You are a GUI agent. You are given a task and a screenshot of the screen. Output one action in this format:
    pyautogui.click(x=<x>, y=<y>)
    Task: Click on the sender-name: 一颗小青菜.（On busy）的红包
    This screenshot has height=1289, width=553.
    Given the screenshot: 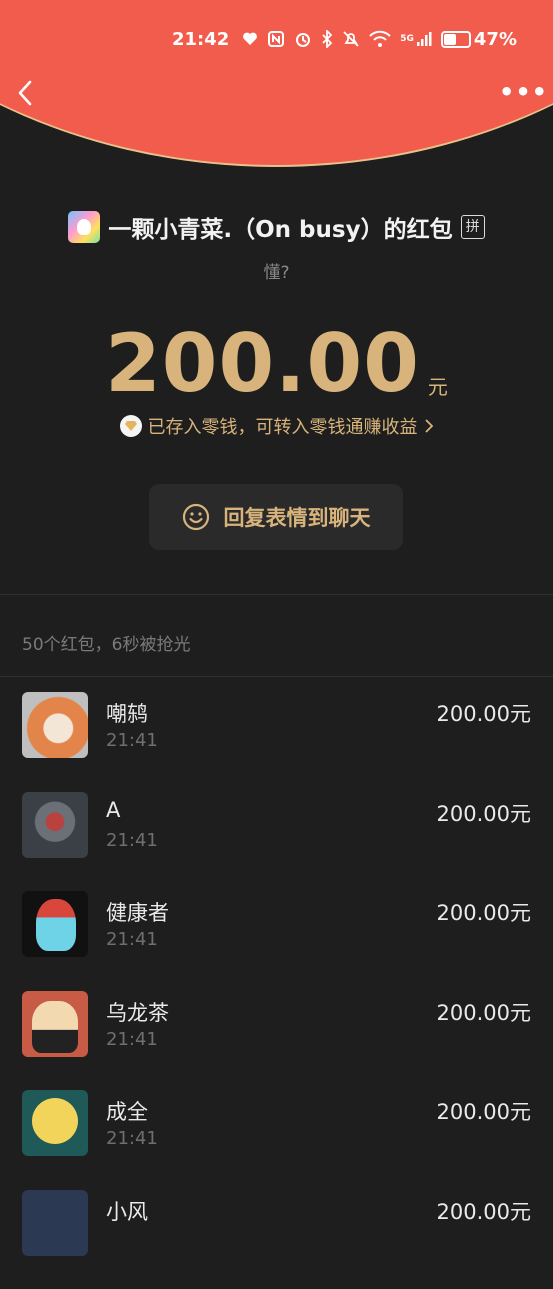 What is the action you would take?
    pyautogui.click(x=280, y=227)
    